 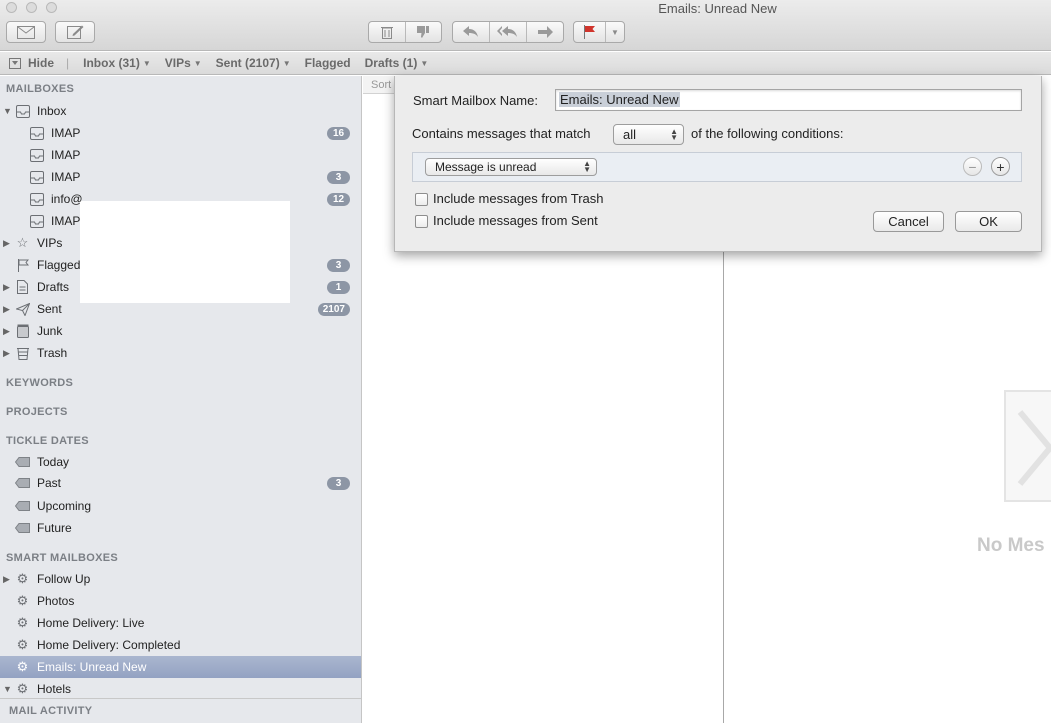 I want to click on reply-button, so click(x=471, y=32).